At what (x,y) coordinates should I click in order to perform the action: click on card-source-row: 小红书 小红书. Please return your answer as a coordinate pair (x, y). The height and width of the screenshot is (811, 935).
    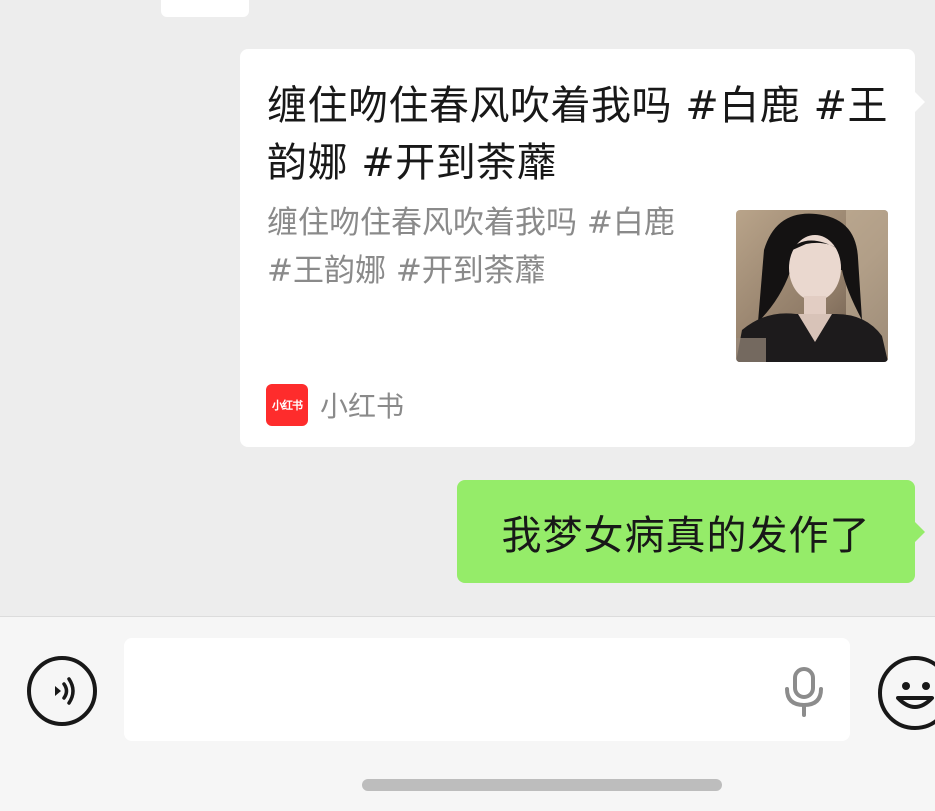
    Looking at the image, I should click on (335, 405).